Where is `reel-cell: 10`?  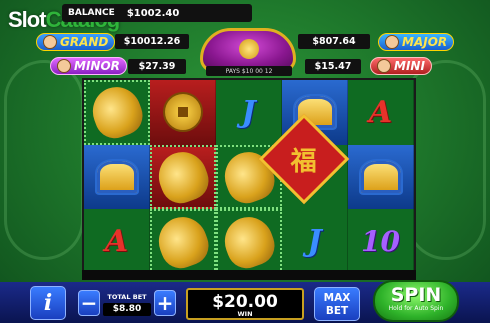
reel-cell: 10 is located at coordinates (381, 241).